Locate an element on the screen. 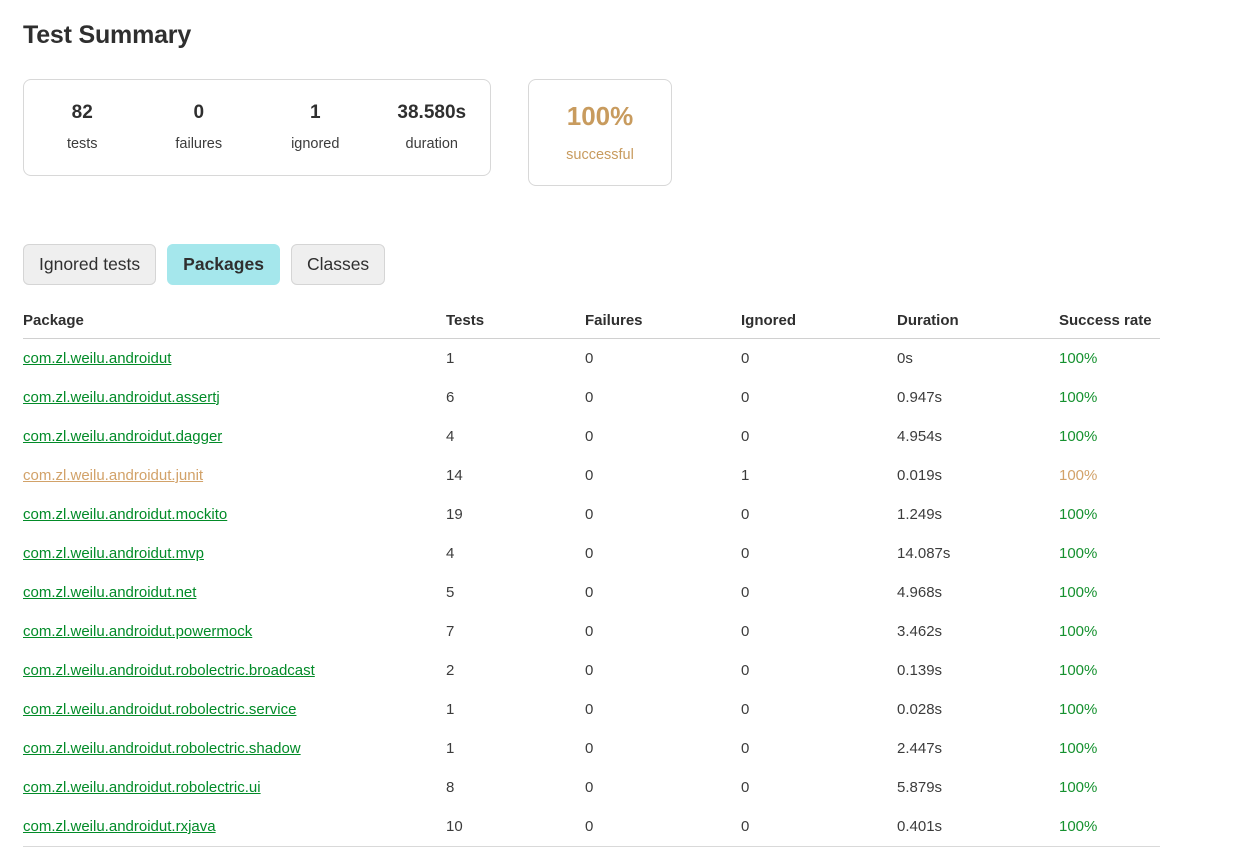 Image resolution: width=1242 pixels, height=847 pixels. counter-failures-value: 0 is located at coordinates (199, 112).